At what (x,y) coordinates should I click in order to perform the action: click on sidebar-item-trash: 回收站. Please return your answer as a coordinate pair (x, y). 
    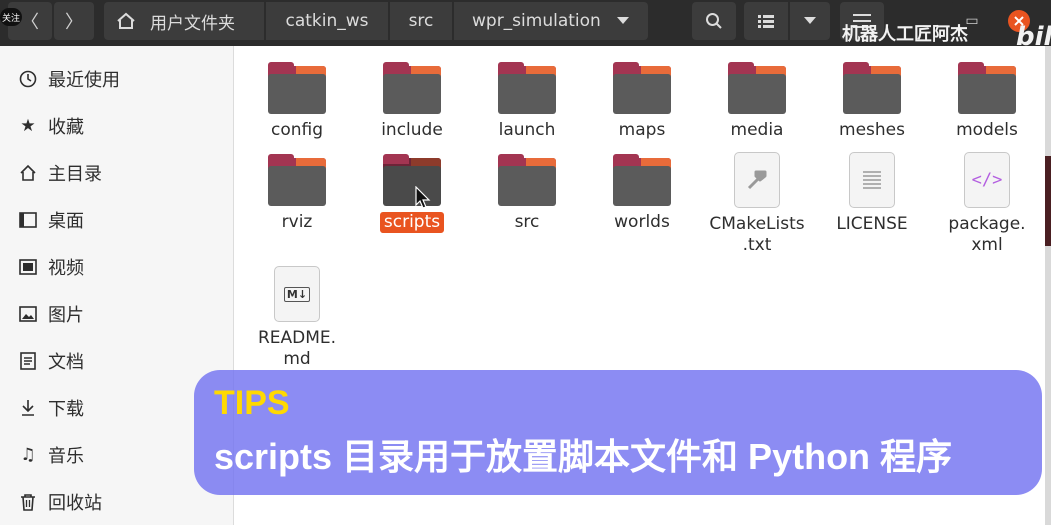
    Looking at the image, I should click on (117, 502).